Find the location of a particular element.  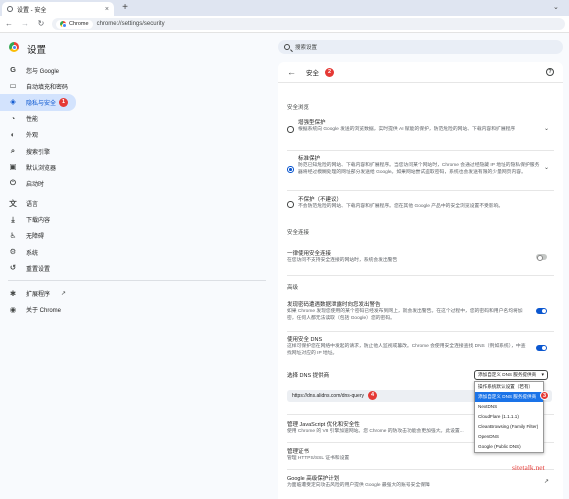

tab-settings-security: 设置 - 安全 × is located at coordinates (58, 9).